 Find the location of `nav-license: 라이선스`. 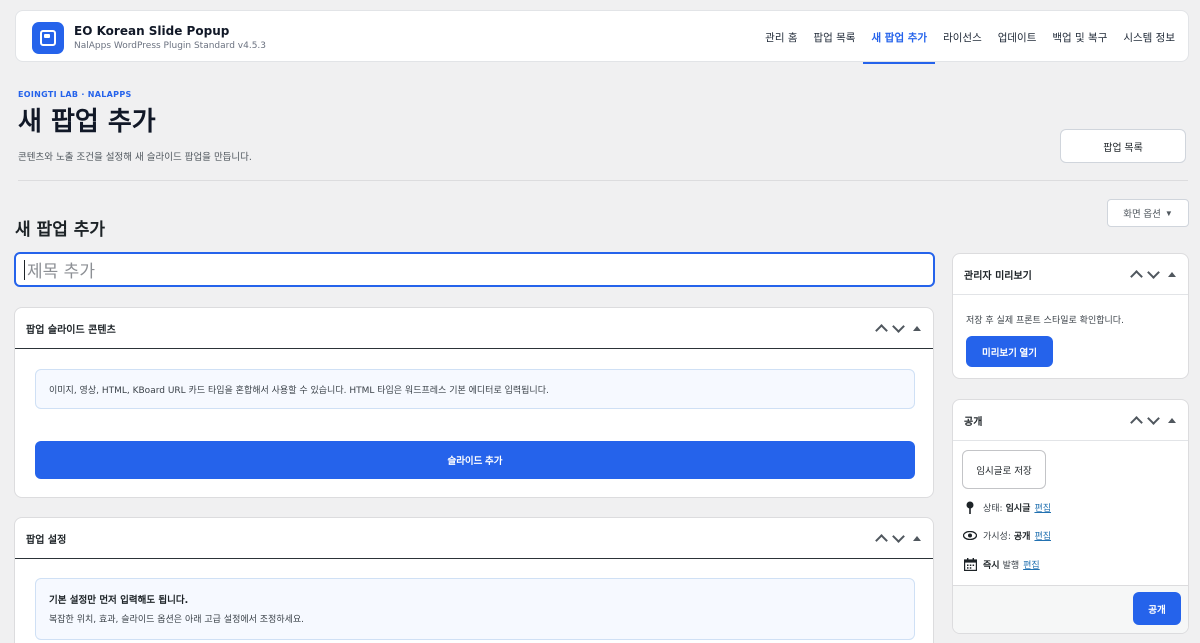

nav-license: 라이선스 is located at coordinates (962, 37).